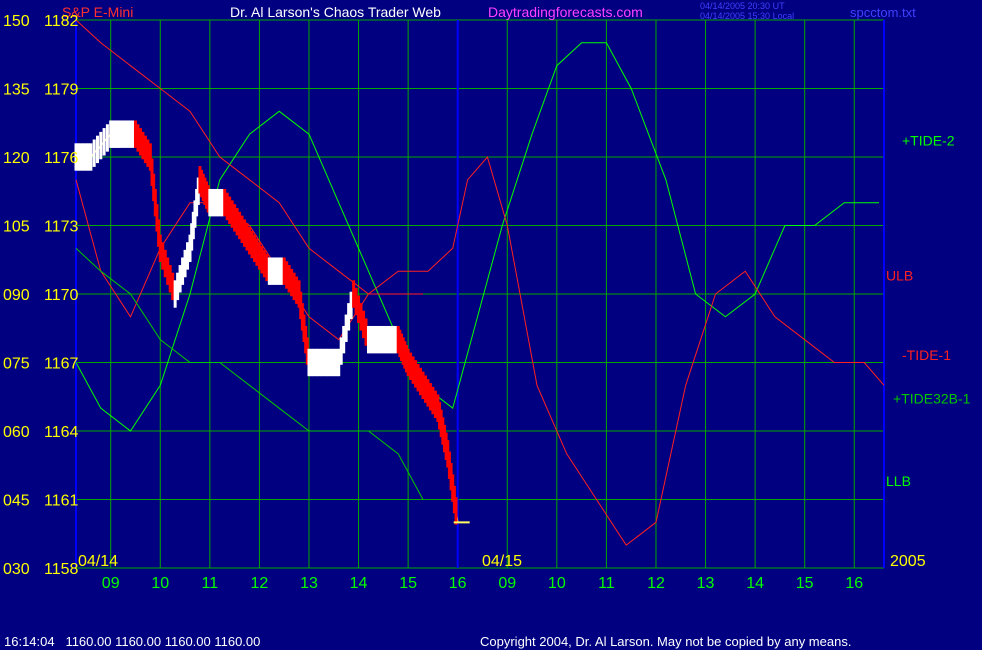  Describe the element at coordinates (61, 295) in the screenshot. I see `y-tick-price: 1170` at that location.